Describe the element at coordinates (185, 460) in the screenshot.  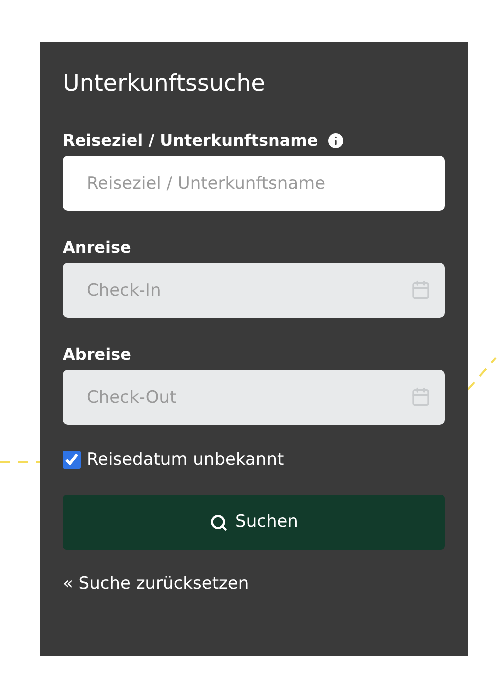
I see `checkbox-label: Reisedatum unbekannt` at that location.